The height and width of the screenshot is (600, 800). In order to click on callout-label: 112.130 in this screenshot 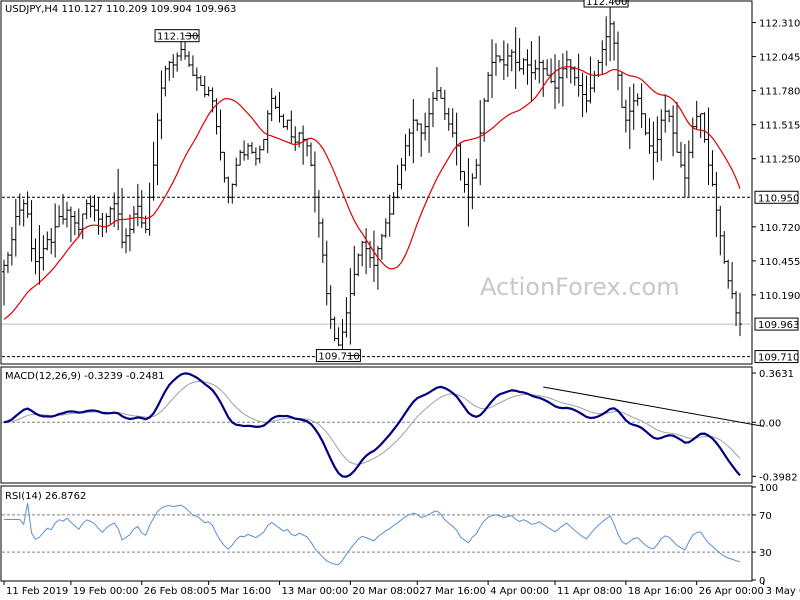, I will do `click(177, 37)`.